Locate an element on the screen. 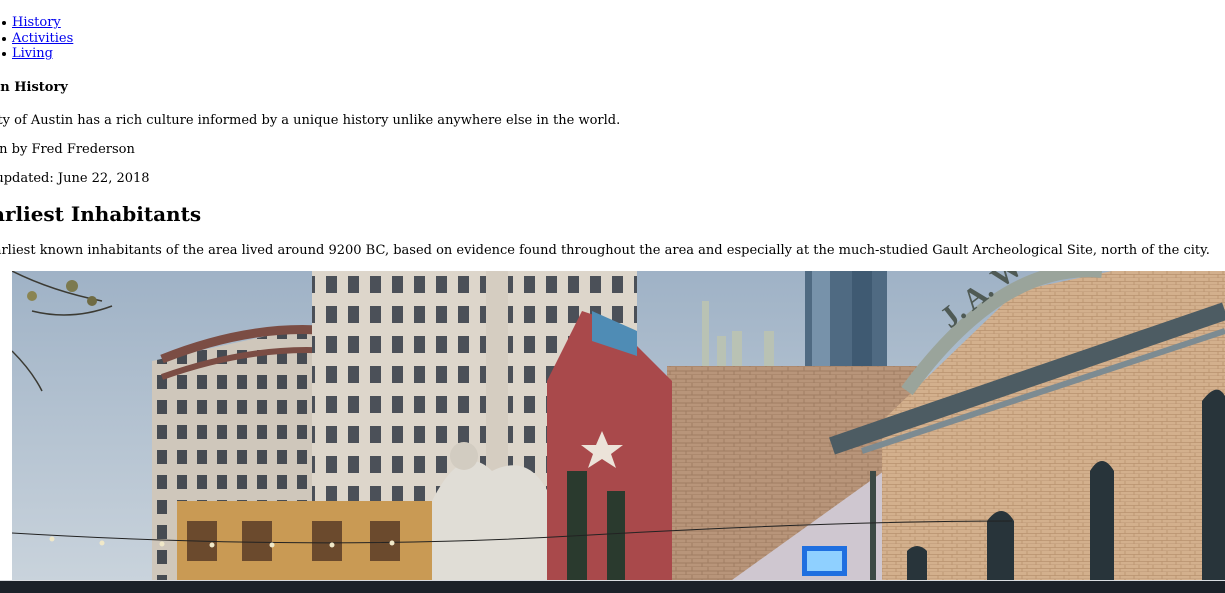 The width and height of the screenshot is (1225, 593). nav-link-living: Living is located at coordinates (32, 53).